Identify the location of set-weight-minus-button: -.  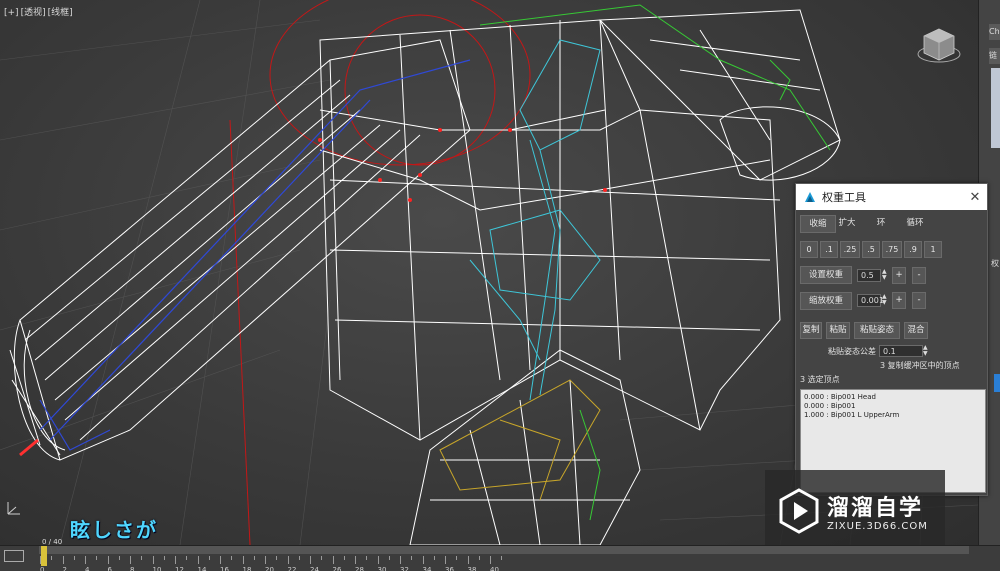
(919, 275).